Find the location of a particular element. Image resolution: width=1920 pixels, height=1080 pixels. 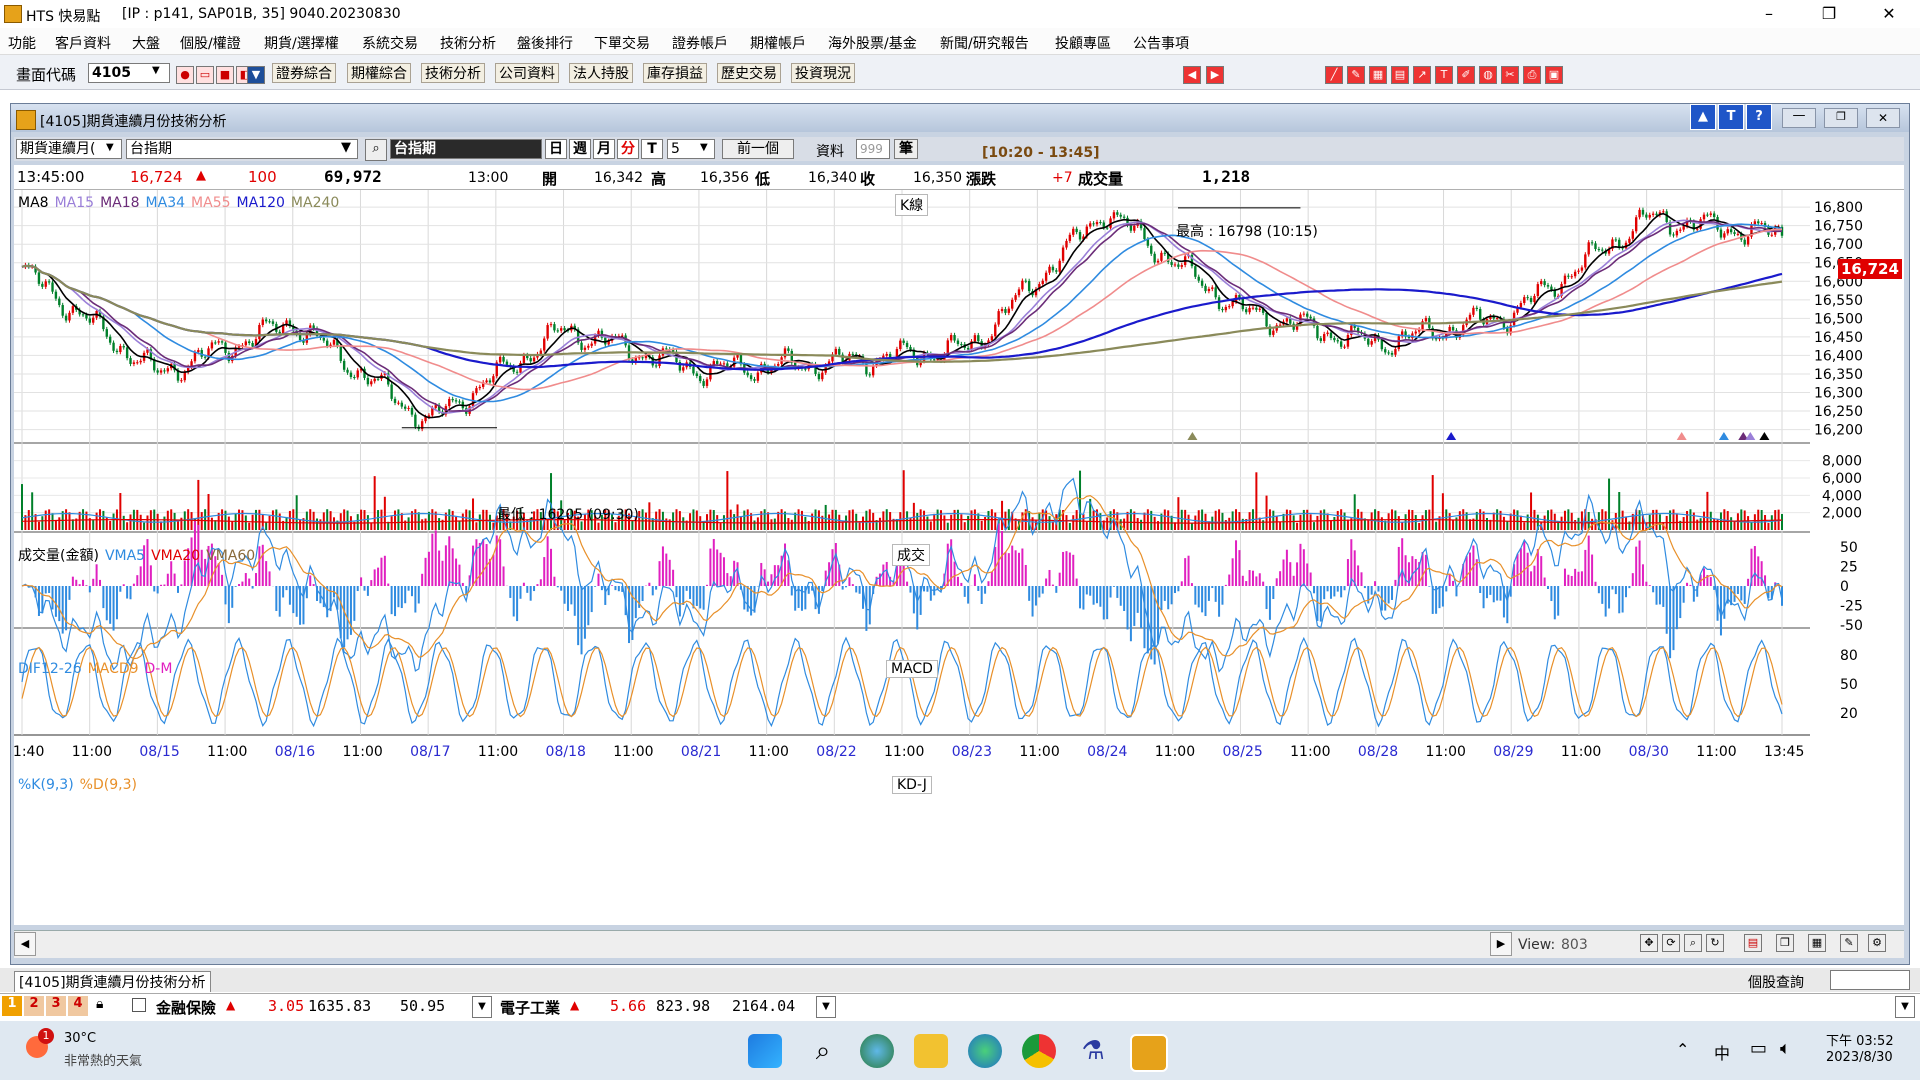

period-tick-button: T is located at coordinates (652, 149).